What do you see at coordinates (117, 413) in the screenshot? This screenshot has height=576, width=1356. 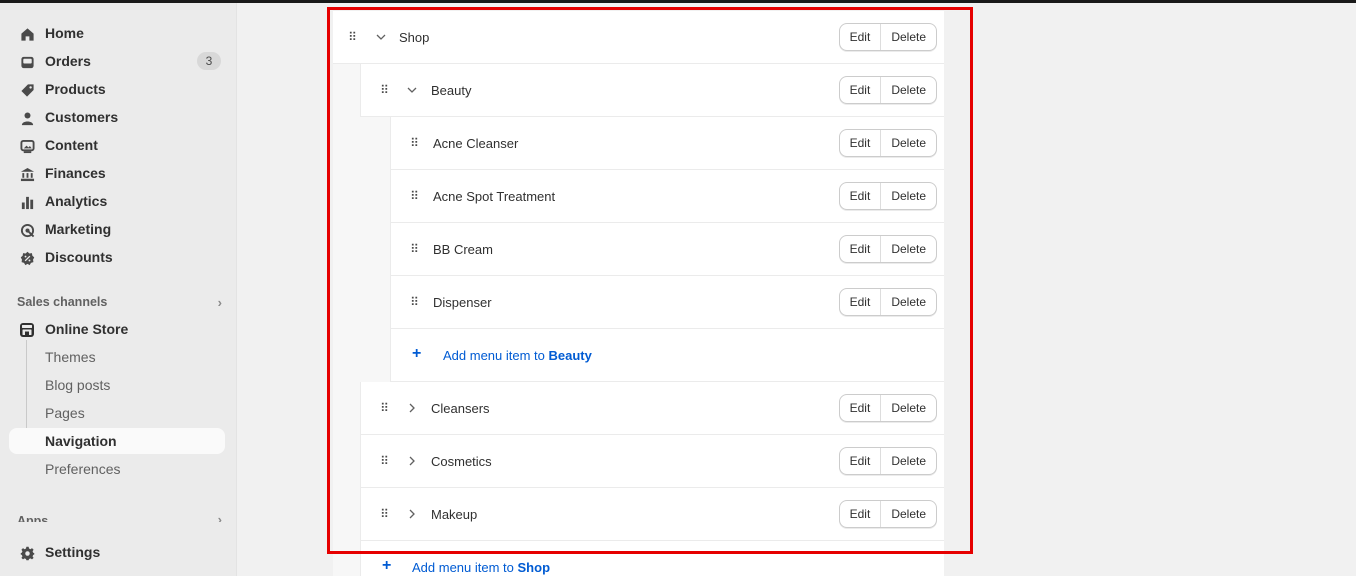 I see `sidebar-subitem-pages: Pages` at bounding box center [117, 413].